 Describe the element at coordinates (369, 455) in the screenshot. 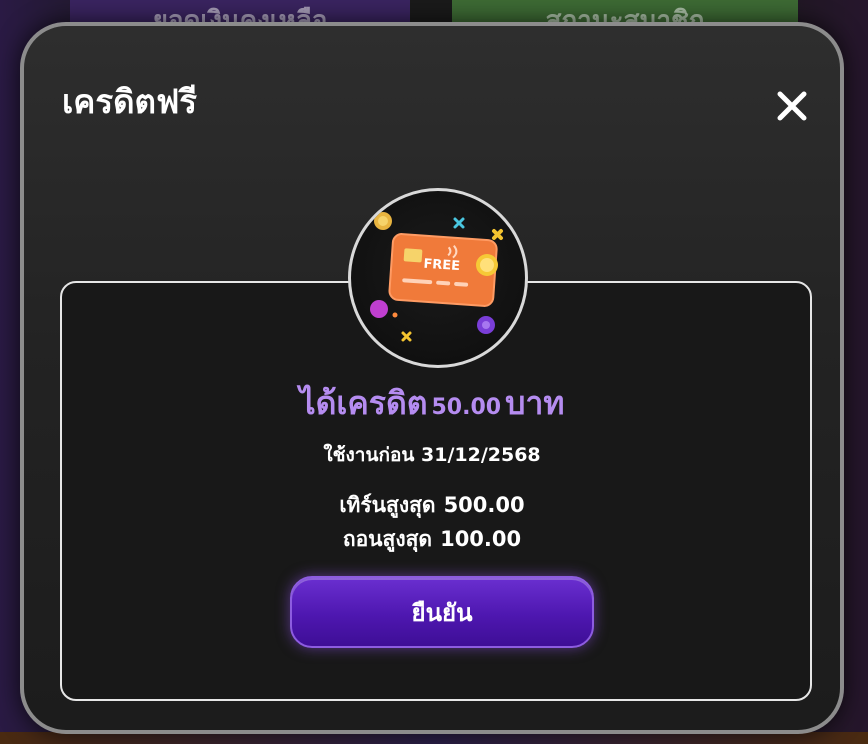

I see `expiry-label: ใช้งานก่อน` at that location.